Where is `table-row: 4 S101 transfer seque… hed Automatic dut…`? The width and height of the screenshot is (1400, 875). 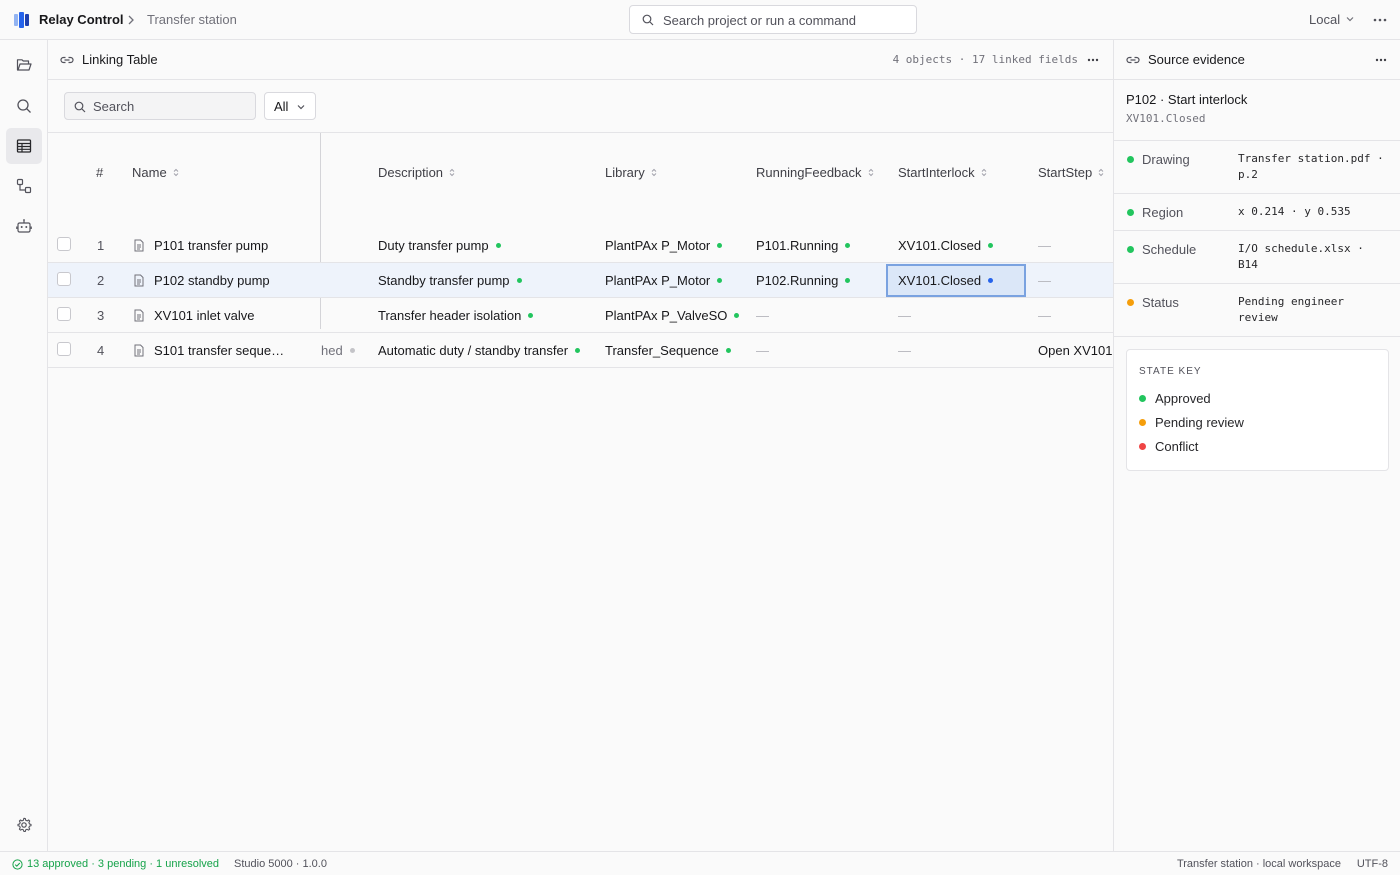
table-row: 4 S101 transfer seque… hed Automatic dut… is located at coordinates (580, 350).